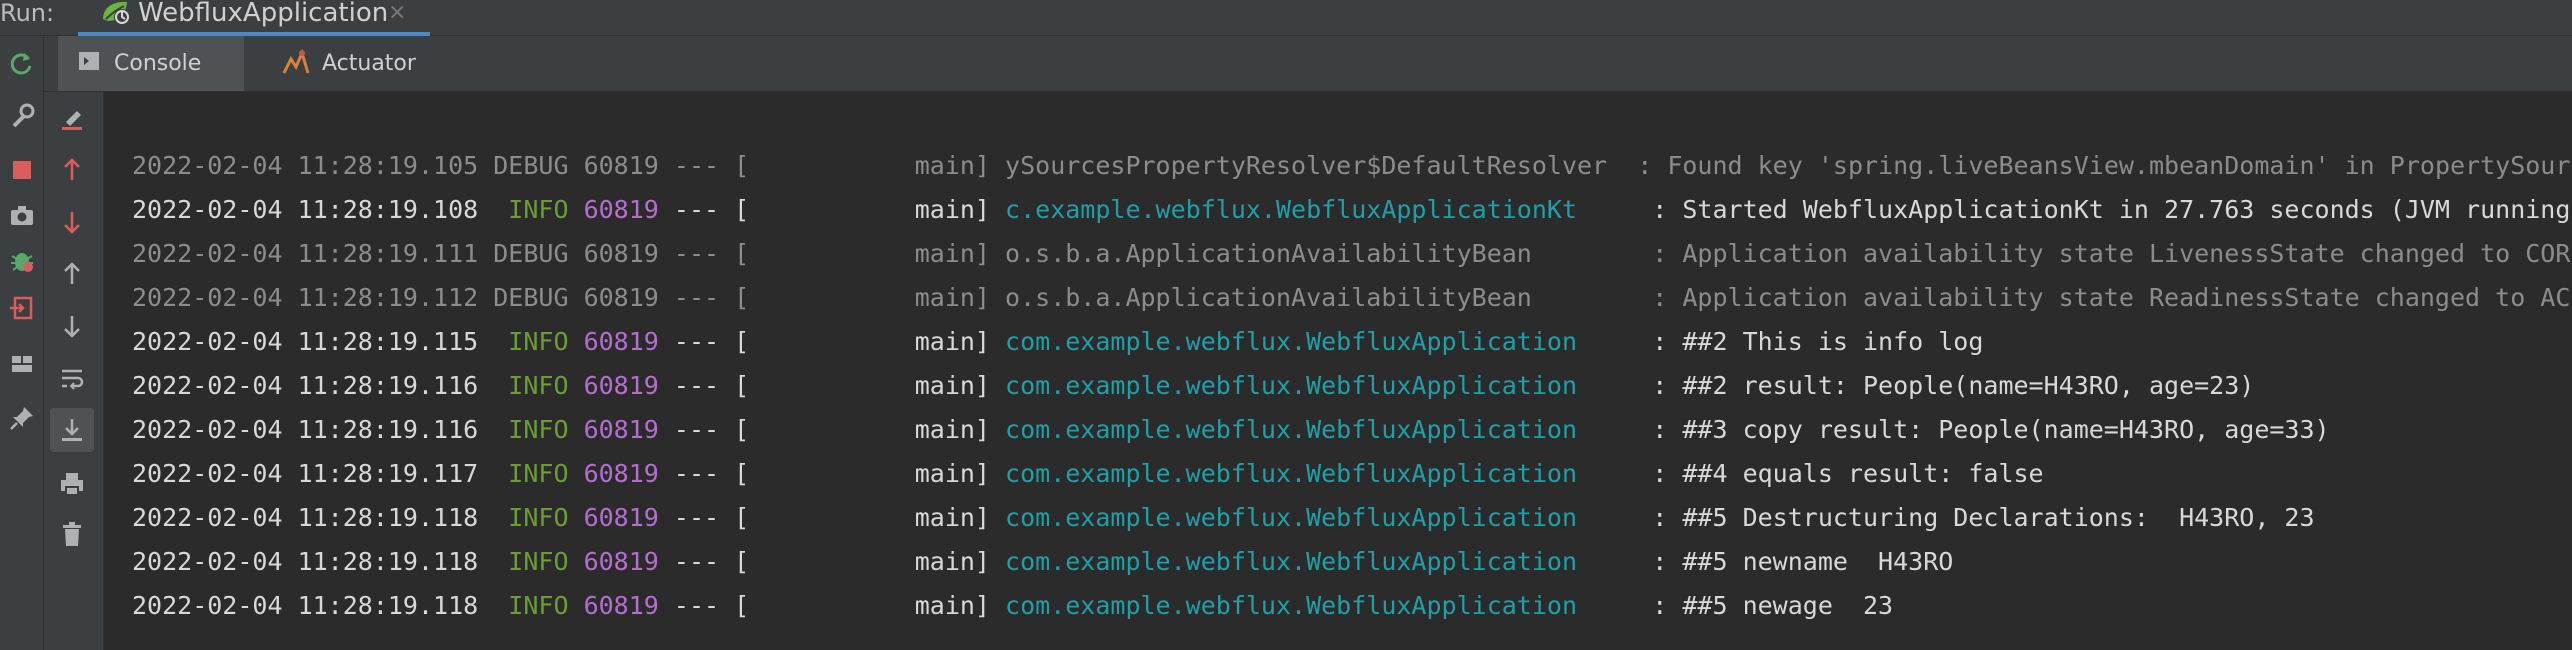 This screenshot has height=650, width=2572. What do you see at coordinates (305, 209) in the screenshot?
I see `log-timestamp: 2022-02-04 11:28:19.108` at bounding box center [305, 209].